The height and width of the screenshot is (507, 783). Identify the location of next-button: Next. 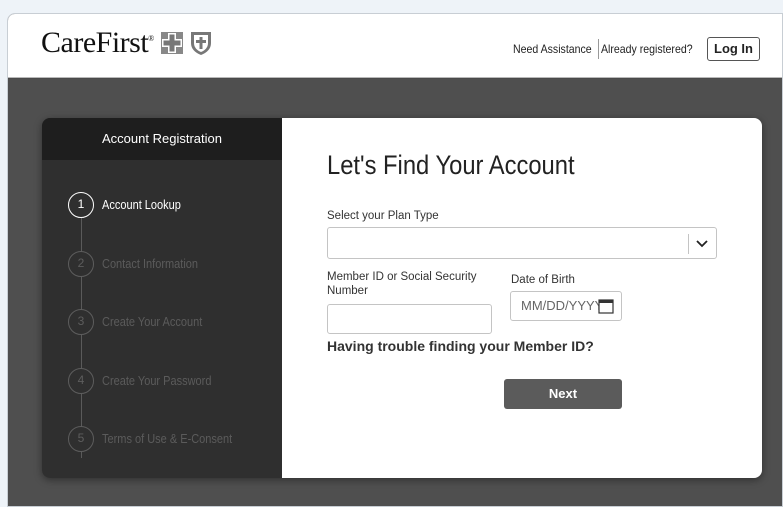
(563, 394).